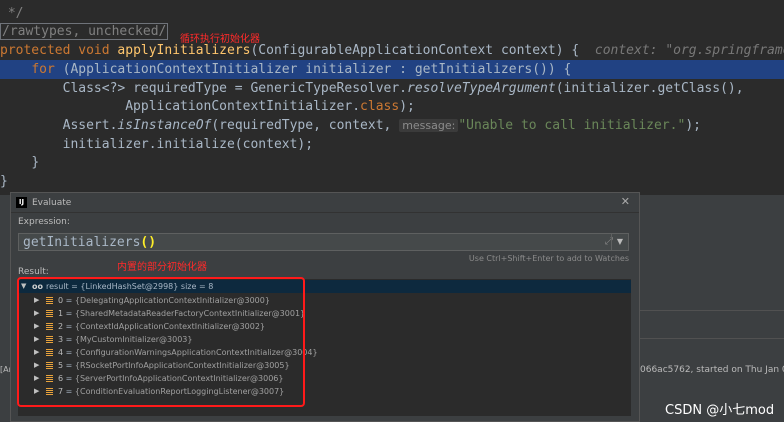  I want to click on expression-input: getInitializers() ⤢ ▼, so click(323, 242).